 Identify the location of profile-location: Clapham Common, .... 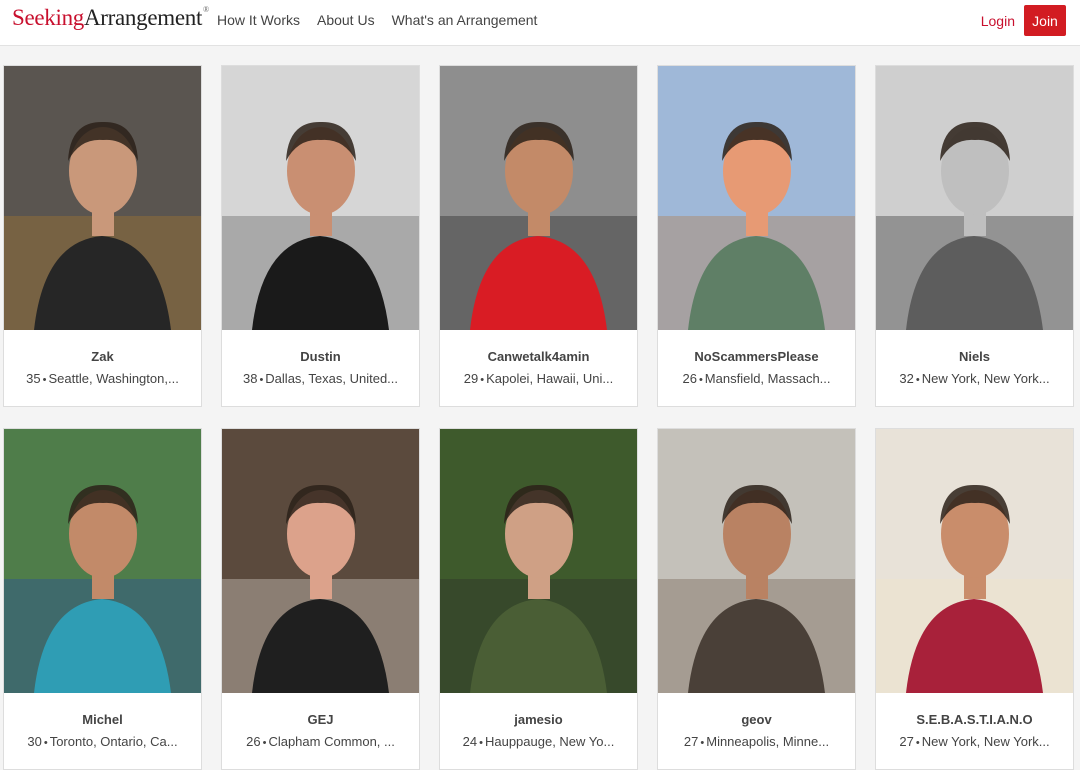
(331, 741).